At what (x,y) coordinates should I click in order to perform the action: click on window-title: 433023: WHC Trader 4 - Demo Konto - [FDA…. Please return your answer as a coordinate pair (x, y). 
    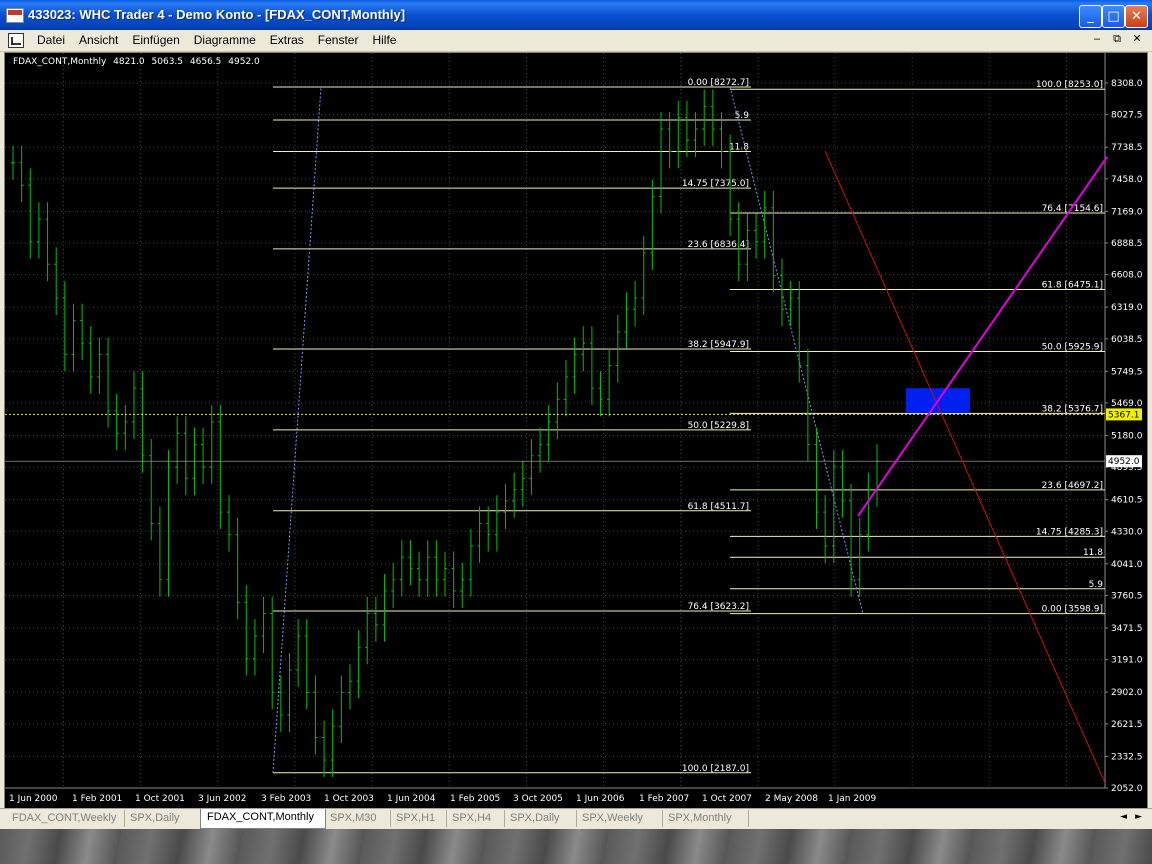
    Looking at the image, I should click on (217, 14).